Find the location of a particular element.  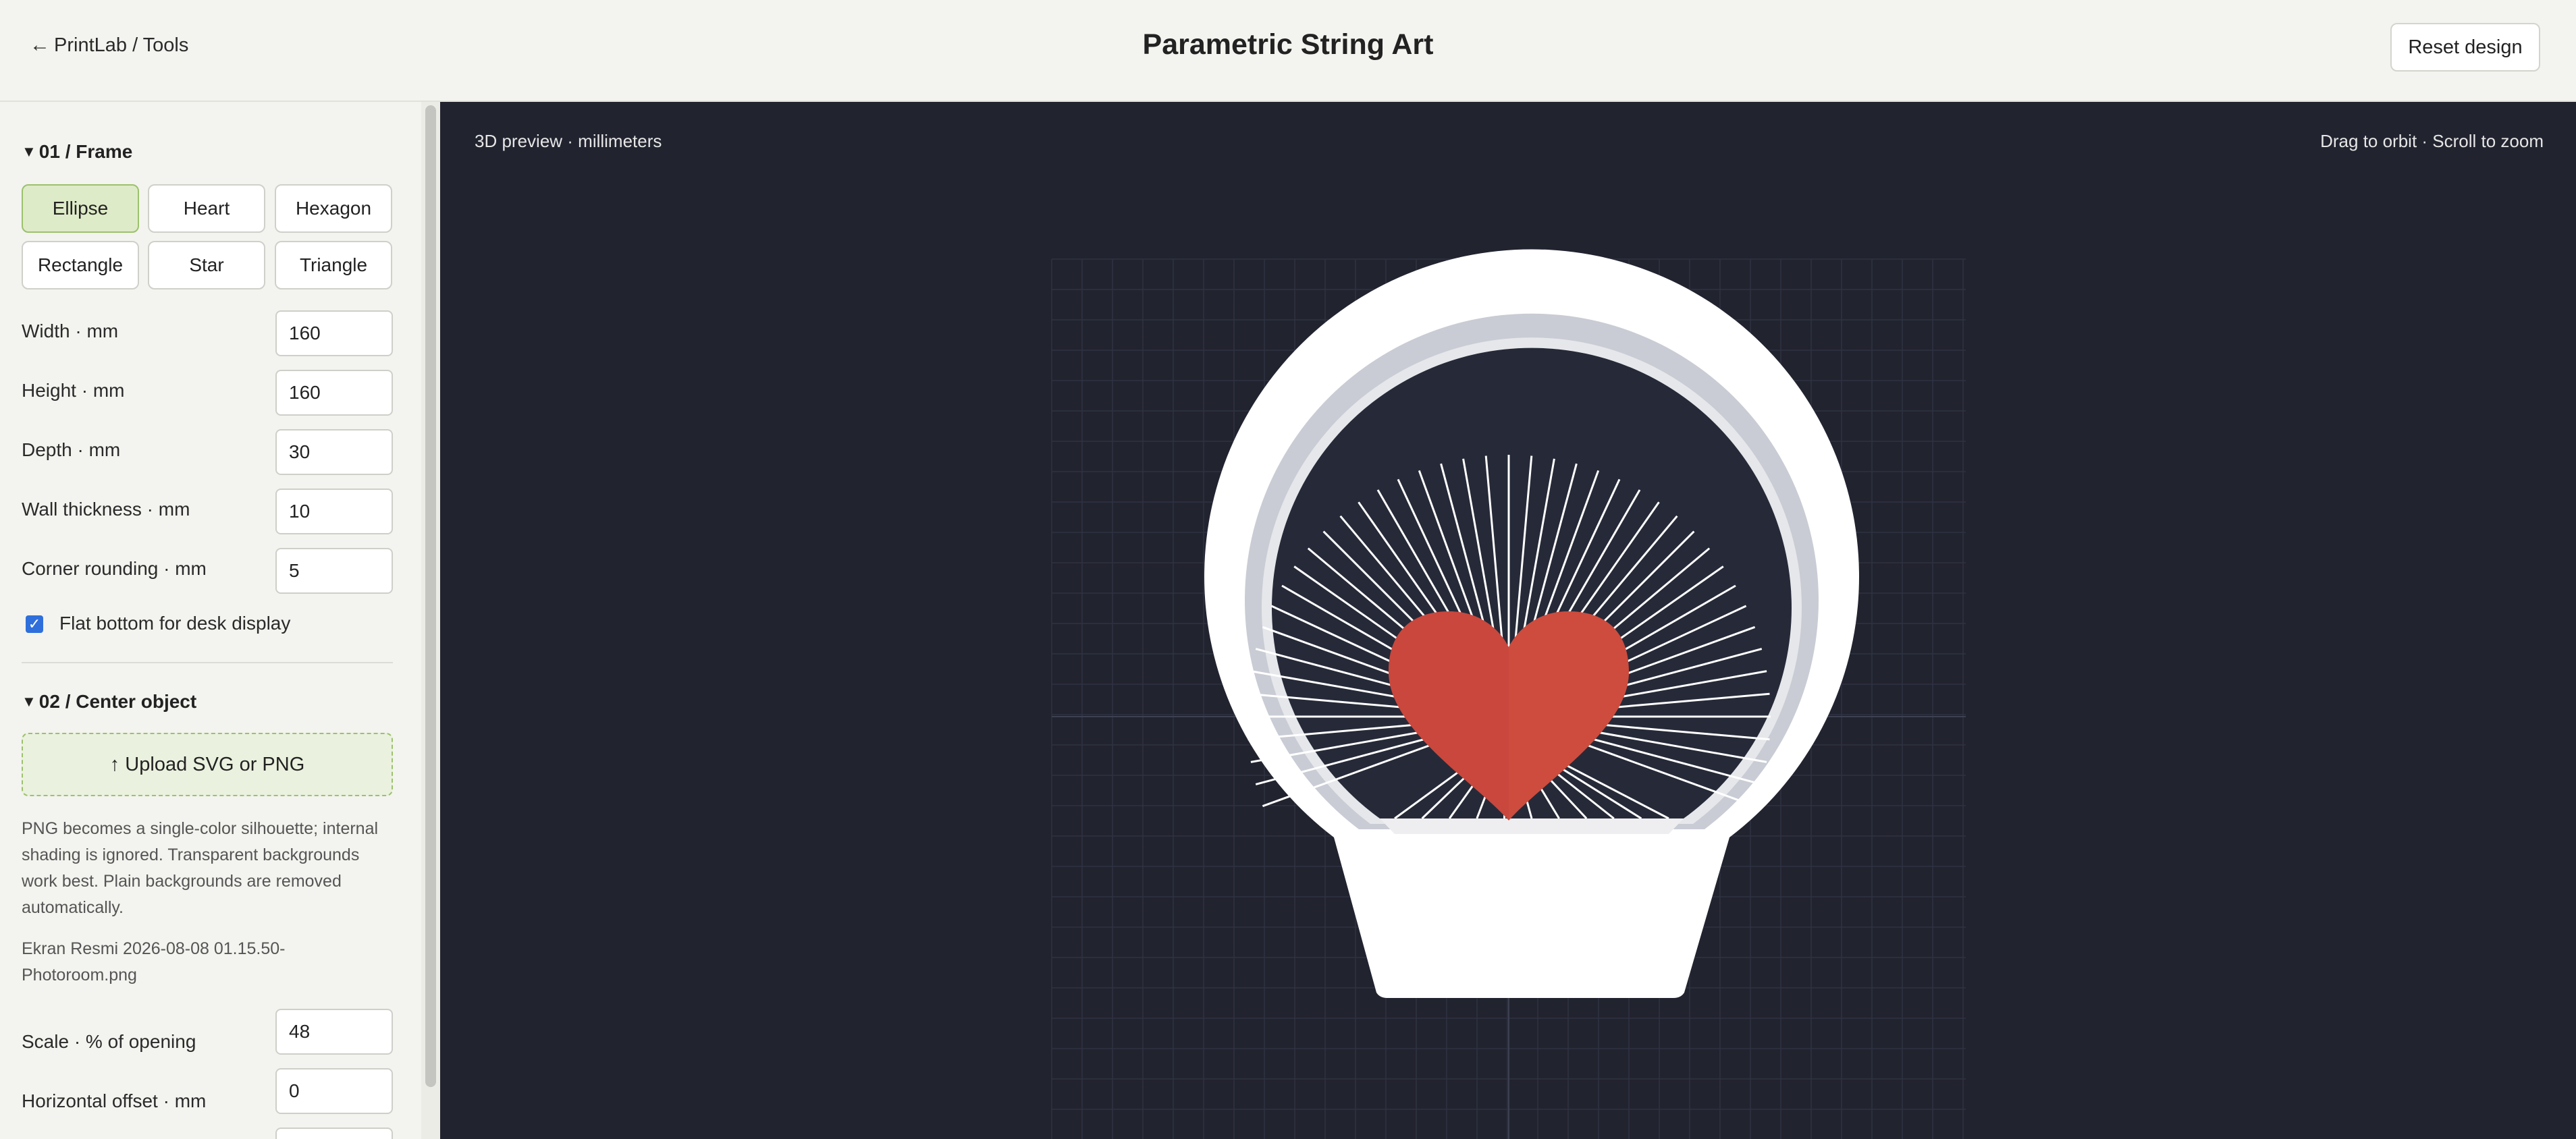

vertical-offset-input is located at coordinates (334, 1133).